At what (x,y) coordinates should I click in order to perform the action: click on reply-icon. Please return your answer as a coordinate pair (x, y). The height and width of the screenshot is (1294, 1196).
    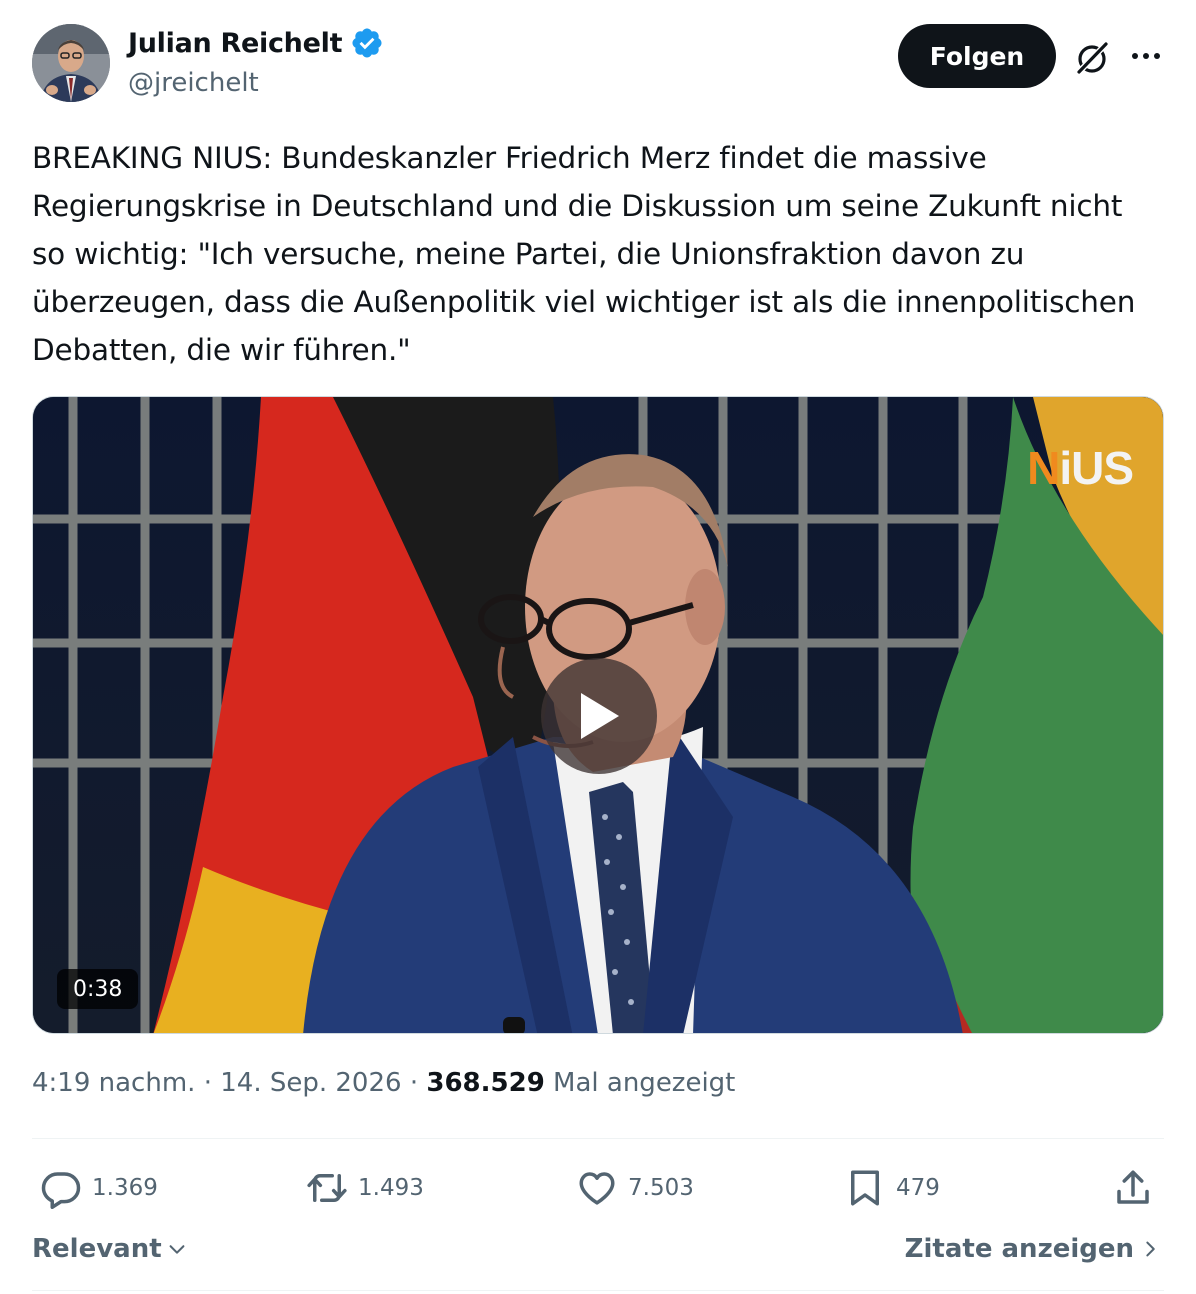
    Looking at the image, I should click on (61, 1190).